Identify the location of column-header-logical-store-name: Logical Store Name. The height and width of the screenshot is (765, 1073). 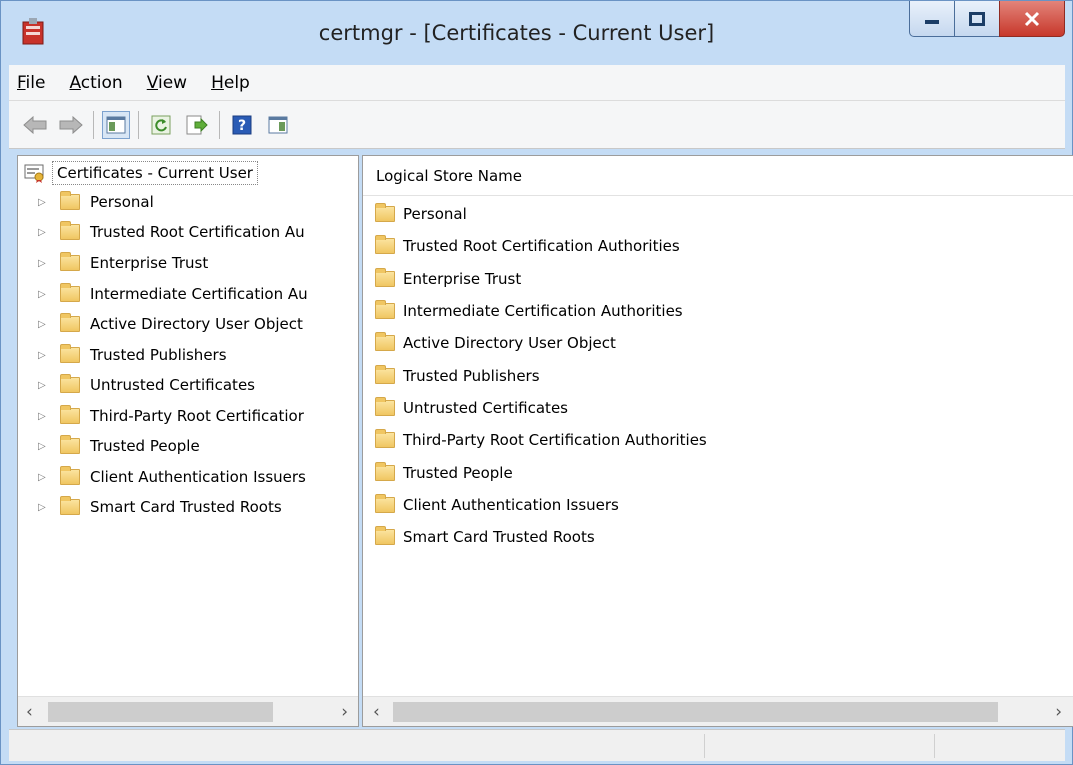
(718, 176).